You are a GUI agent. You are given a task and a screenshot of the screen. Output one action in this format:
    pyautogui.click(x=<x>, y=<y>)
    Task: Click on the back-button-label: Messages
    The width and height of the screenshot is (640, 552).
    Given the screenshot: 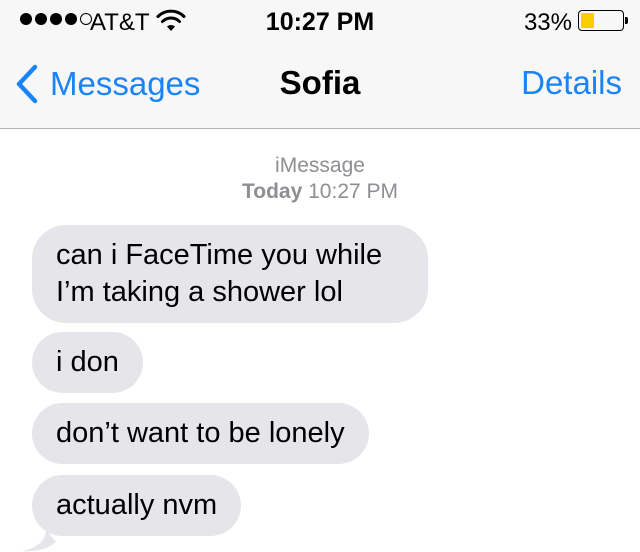 What is the action you would take?
    pyautogui.click(x=125, y=83)
    